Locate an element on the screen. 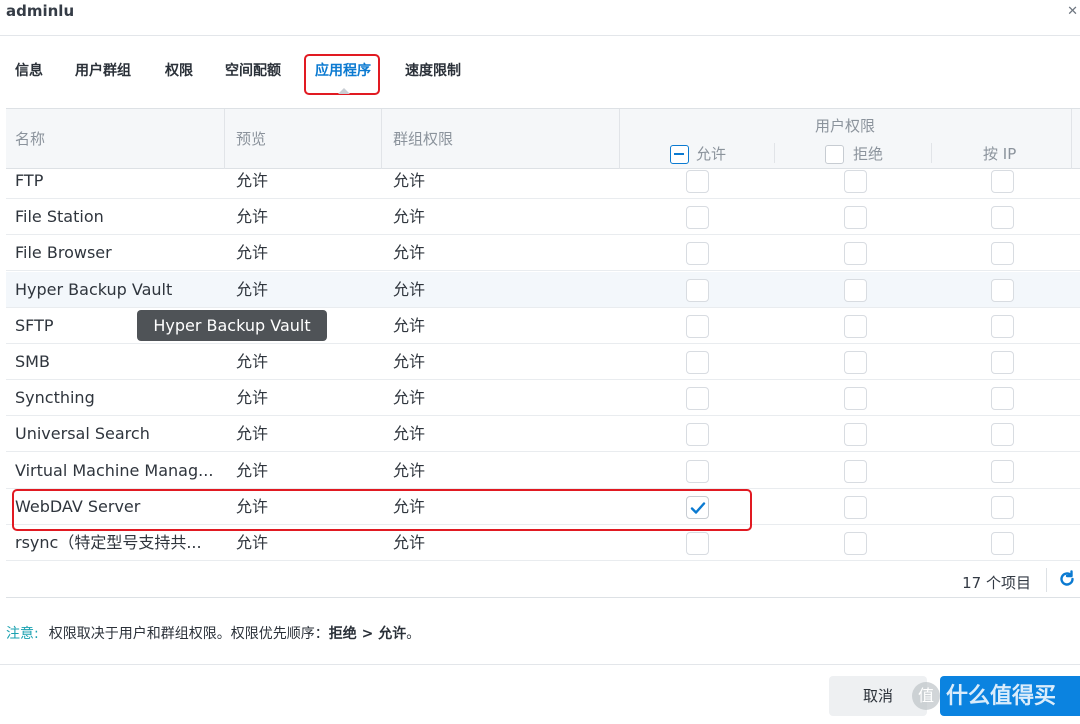 This screenshot has width=1080, height=724. row-highlight-box is located at coordinates (382, 510).